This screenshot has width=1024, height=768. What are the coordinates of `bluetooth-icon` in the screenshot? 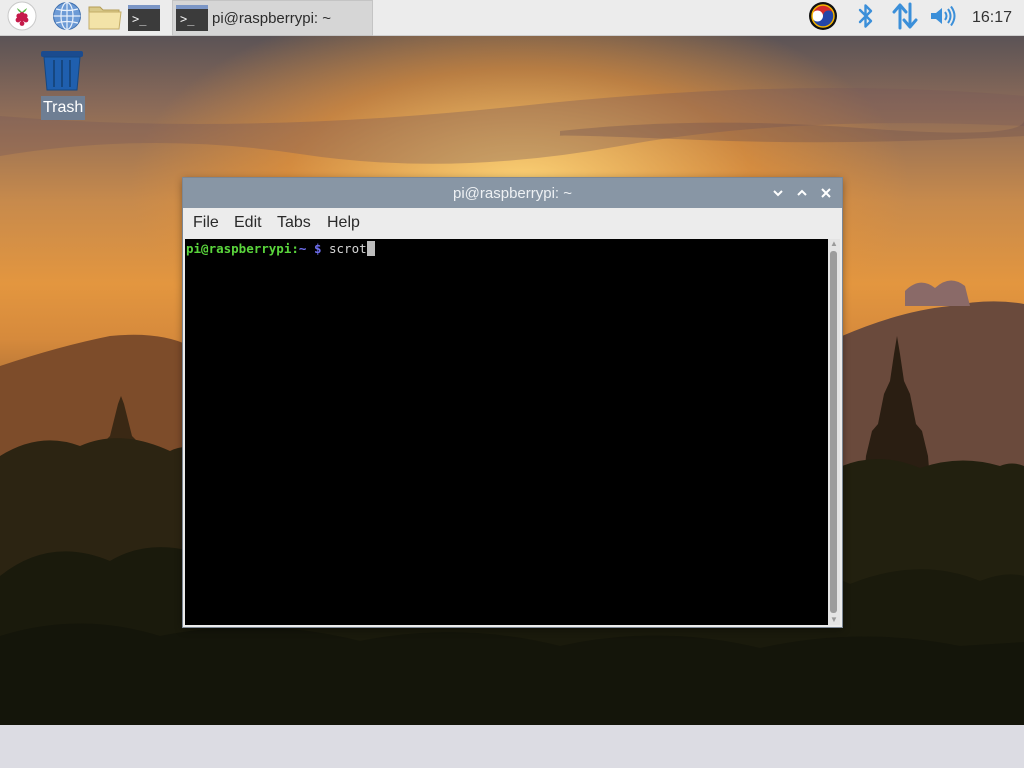 It's located at (866, 18).